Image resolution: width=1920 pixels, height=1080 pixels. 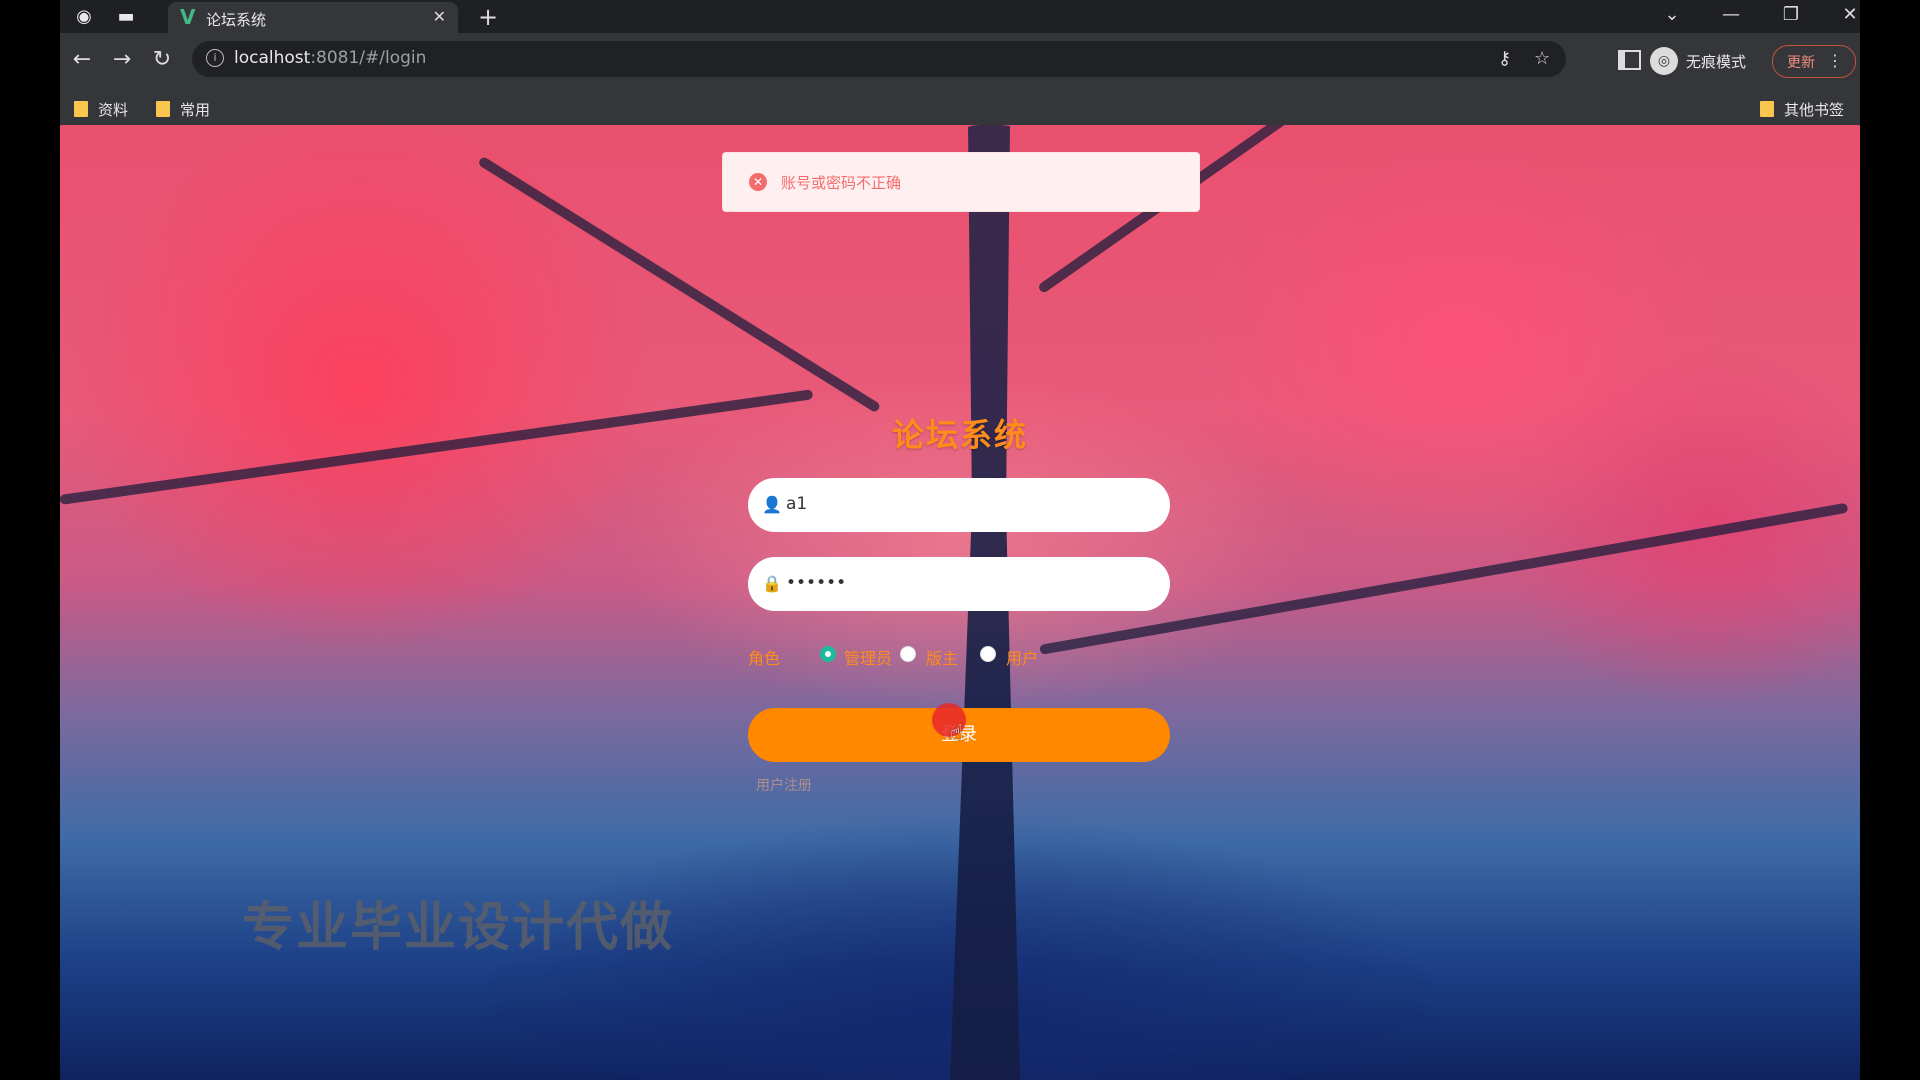 What do you see at coordinates (82, 59) in the screenshot?
I see `back-icon: ←` at bounding box center [82, 59].